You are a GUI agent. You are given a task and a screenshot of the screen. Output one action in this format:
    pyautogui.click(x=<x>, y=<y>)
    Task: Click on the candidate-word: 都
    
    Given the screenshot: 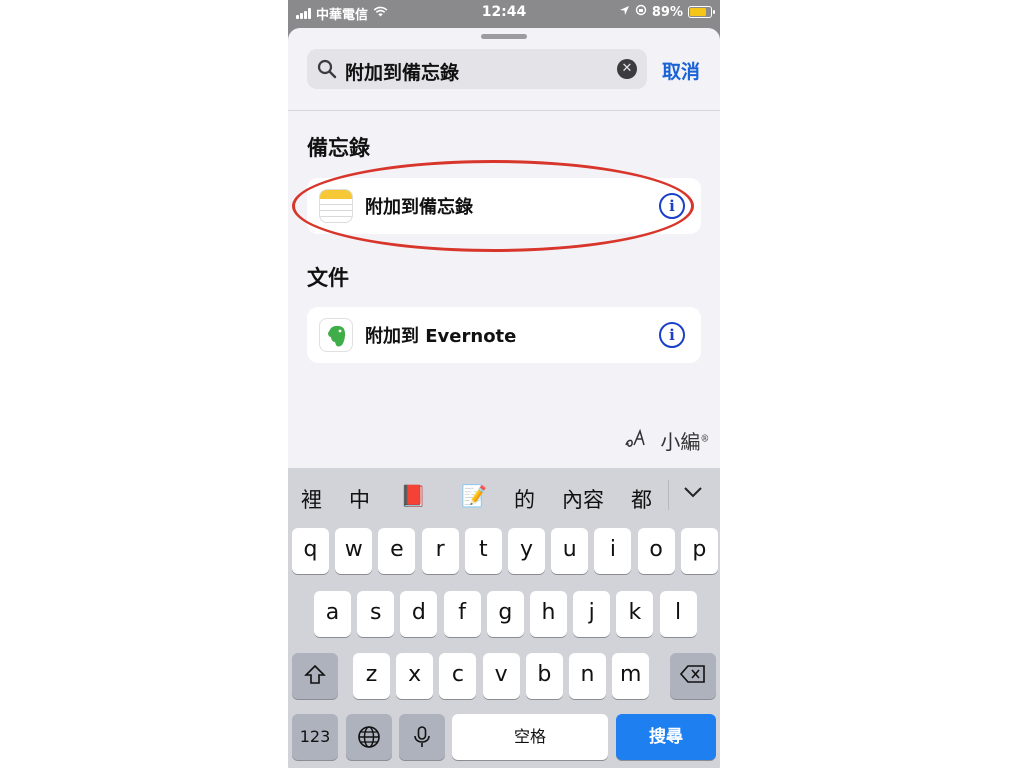 What is the action you would take?
    pyautogui.click(x=641, y=499)
    